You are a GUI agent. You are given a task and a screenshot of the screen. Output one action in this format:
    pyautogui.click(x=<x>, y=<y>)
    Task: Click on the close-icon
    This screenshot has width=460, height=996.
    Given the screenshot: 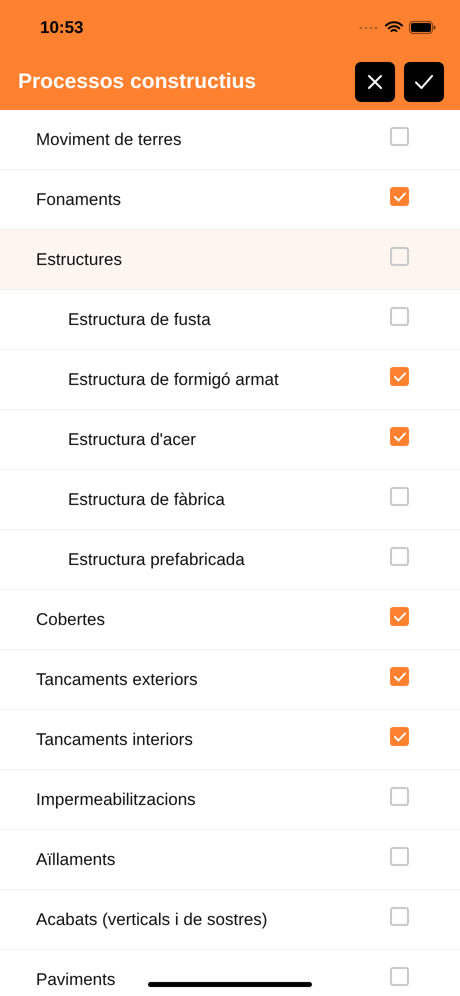 What is the action you would take?
    pyautogui.click(x=375, y=82)
    